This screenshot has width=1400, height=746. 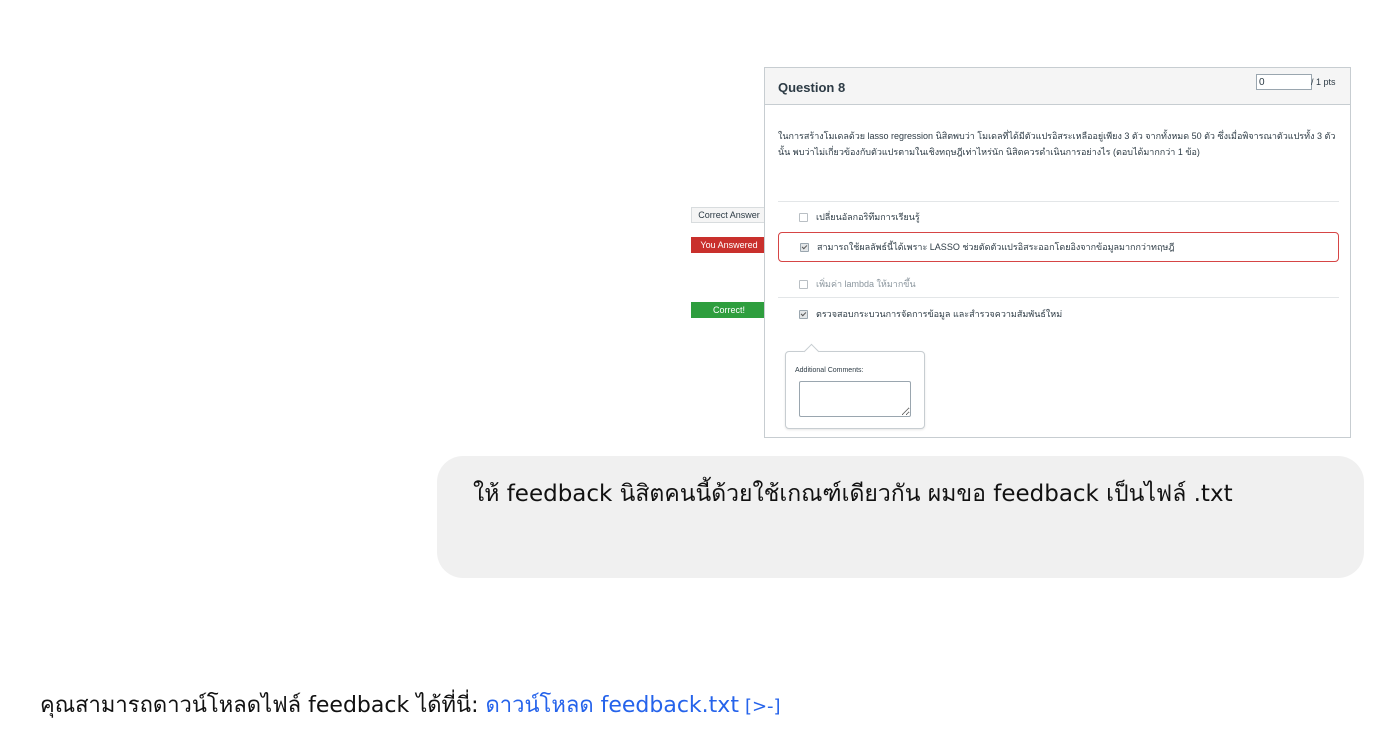 What do you see at coordinates (868, 217) in the screenshot?
I see `answer-text: เปลี่ยนอัลกอริทึมการเรียนรู้` at bounding box center [868, 217].